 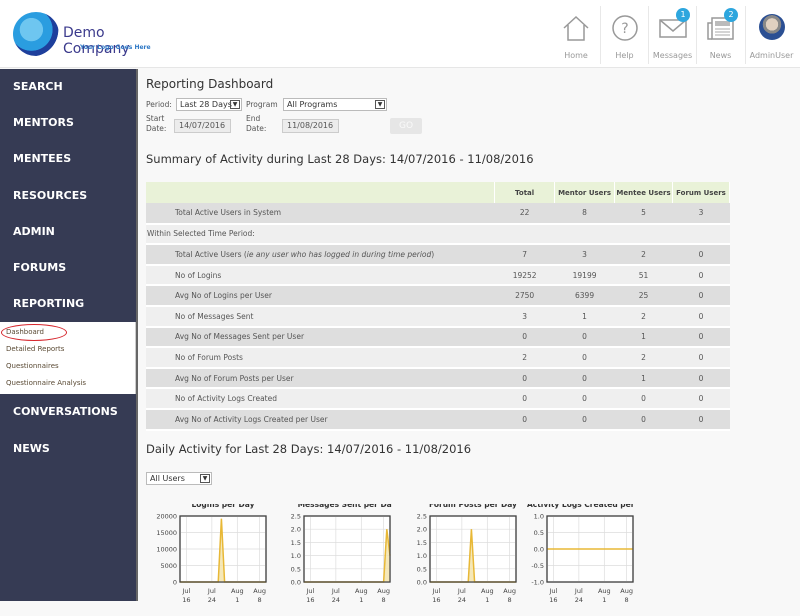 I want to click on program-select: All Programs ▼, so click(x=335, y=104).